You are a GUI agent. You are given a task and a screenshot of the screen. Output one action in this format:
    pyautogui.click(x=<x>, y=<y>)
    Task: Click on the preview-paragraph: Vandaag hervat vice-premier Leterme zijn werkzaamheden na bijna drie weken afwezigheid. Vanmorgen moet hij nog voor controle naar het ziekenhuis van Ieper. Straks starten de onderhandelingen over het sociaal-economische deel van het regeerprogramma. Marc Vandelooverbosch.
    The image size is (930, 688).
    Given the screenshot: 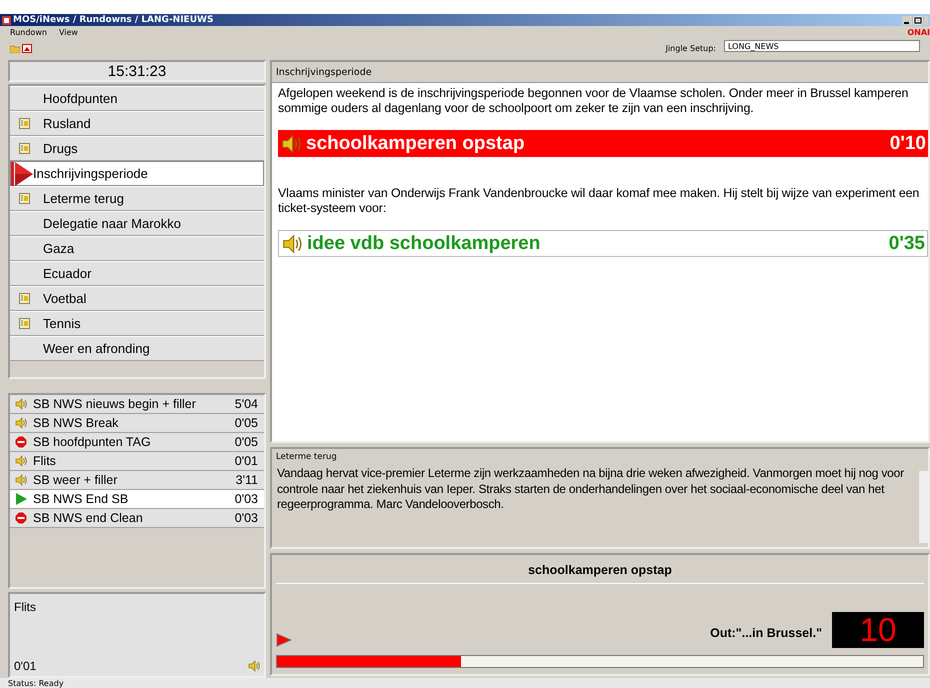 What is the action you would take?
    pyautogui.click(x=591, y=489)
    